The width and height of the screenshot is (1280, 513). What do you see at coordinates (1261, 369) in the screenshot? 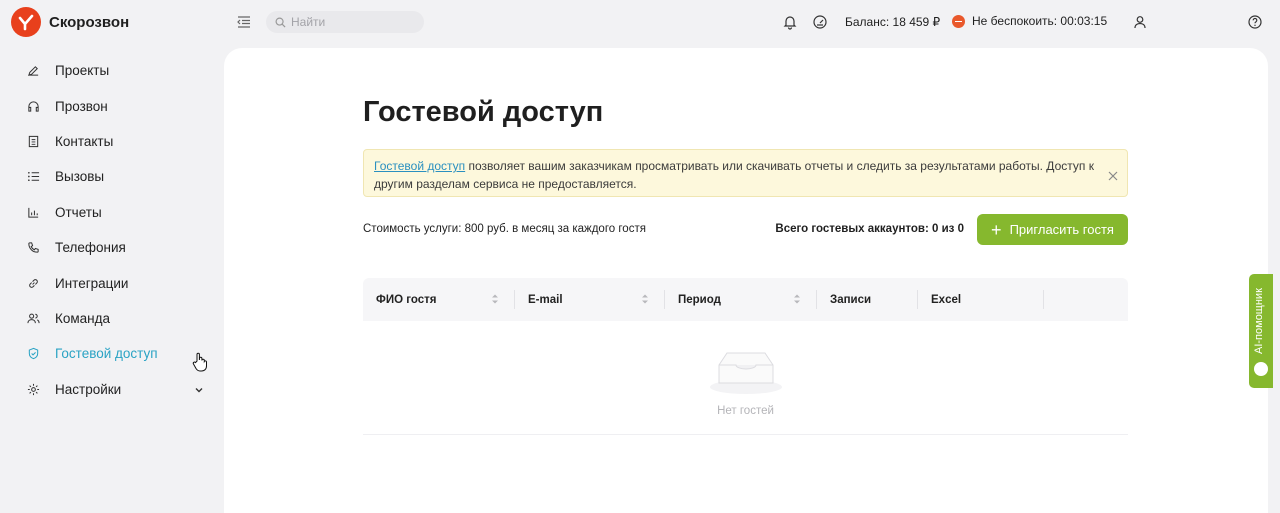
I see `chat-bubble-icon` at bounding box center [1261, 369].